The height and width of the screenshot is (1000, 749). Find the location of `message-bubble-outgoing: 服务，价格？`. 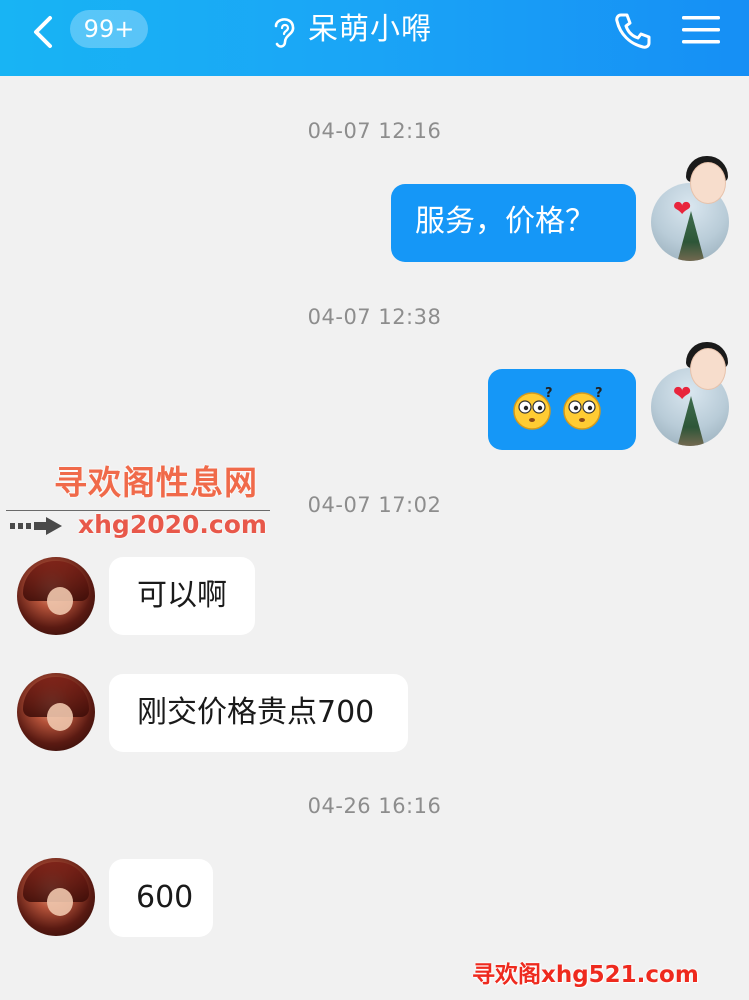

message-bubble-outgoing: 服务，价格？ is located at coordinates (513, 223).